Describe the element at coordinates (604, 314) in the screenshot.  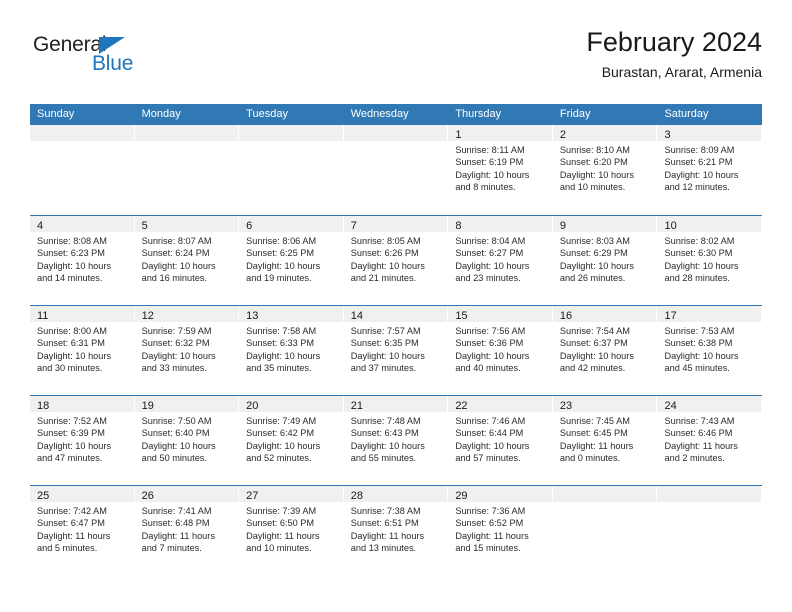
I see `day-number-band: 16` at that location.